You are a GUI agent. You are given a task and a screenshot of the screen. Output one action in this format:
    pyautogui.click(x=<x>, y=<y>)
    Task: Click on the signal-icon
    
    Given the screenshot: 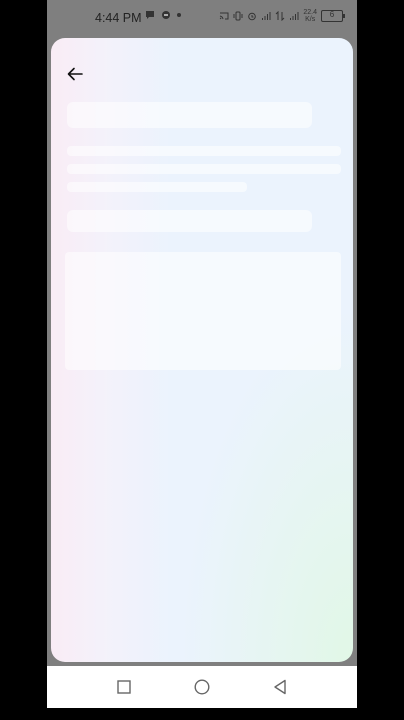 What is the action you would take?
    pyautogui.click(x=266, y=16)
    